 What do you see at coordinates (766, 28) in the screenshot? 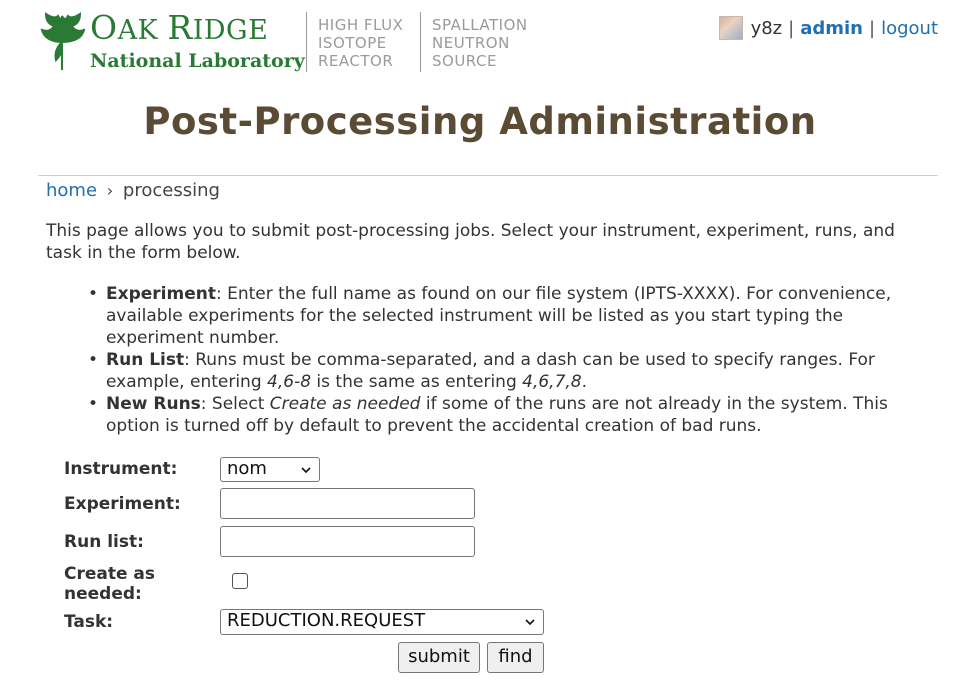
I see `username: y8z` at bounding box center [766, 28].